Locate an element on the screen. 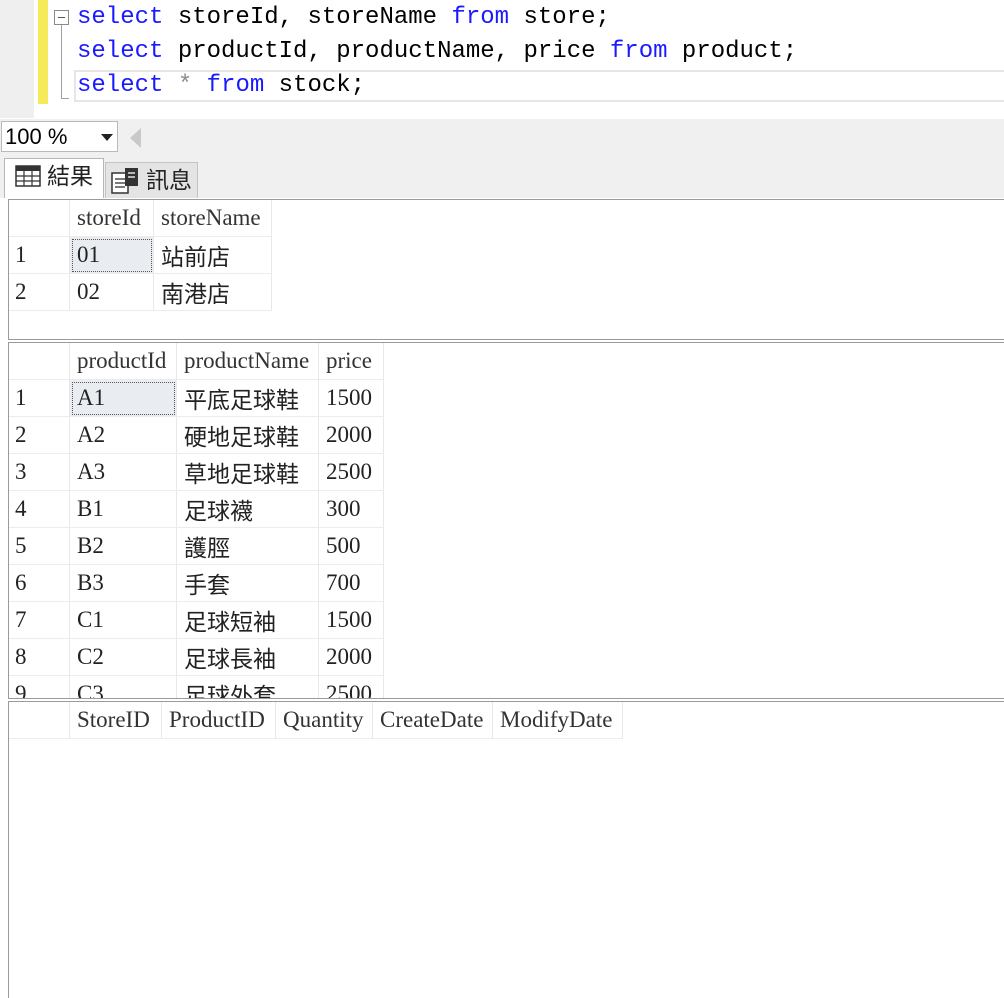  table-cell: 02 is located at coordinates (111, 292).